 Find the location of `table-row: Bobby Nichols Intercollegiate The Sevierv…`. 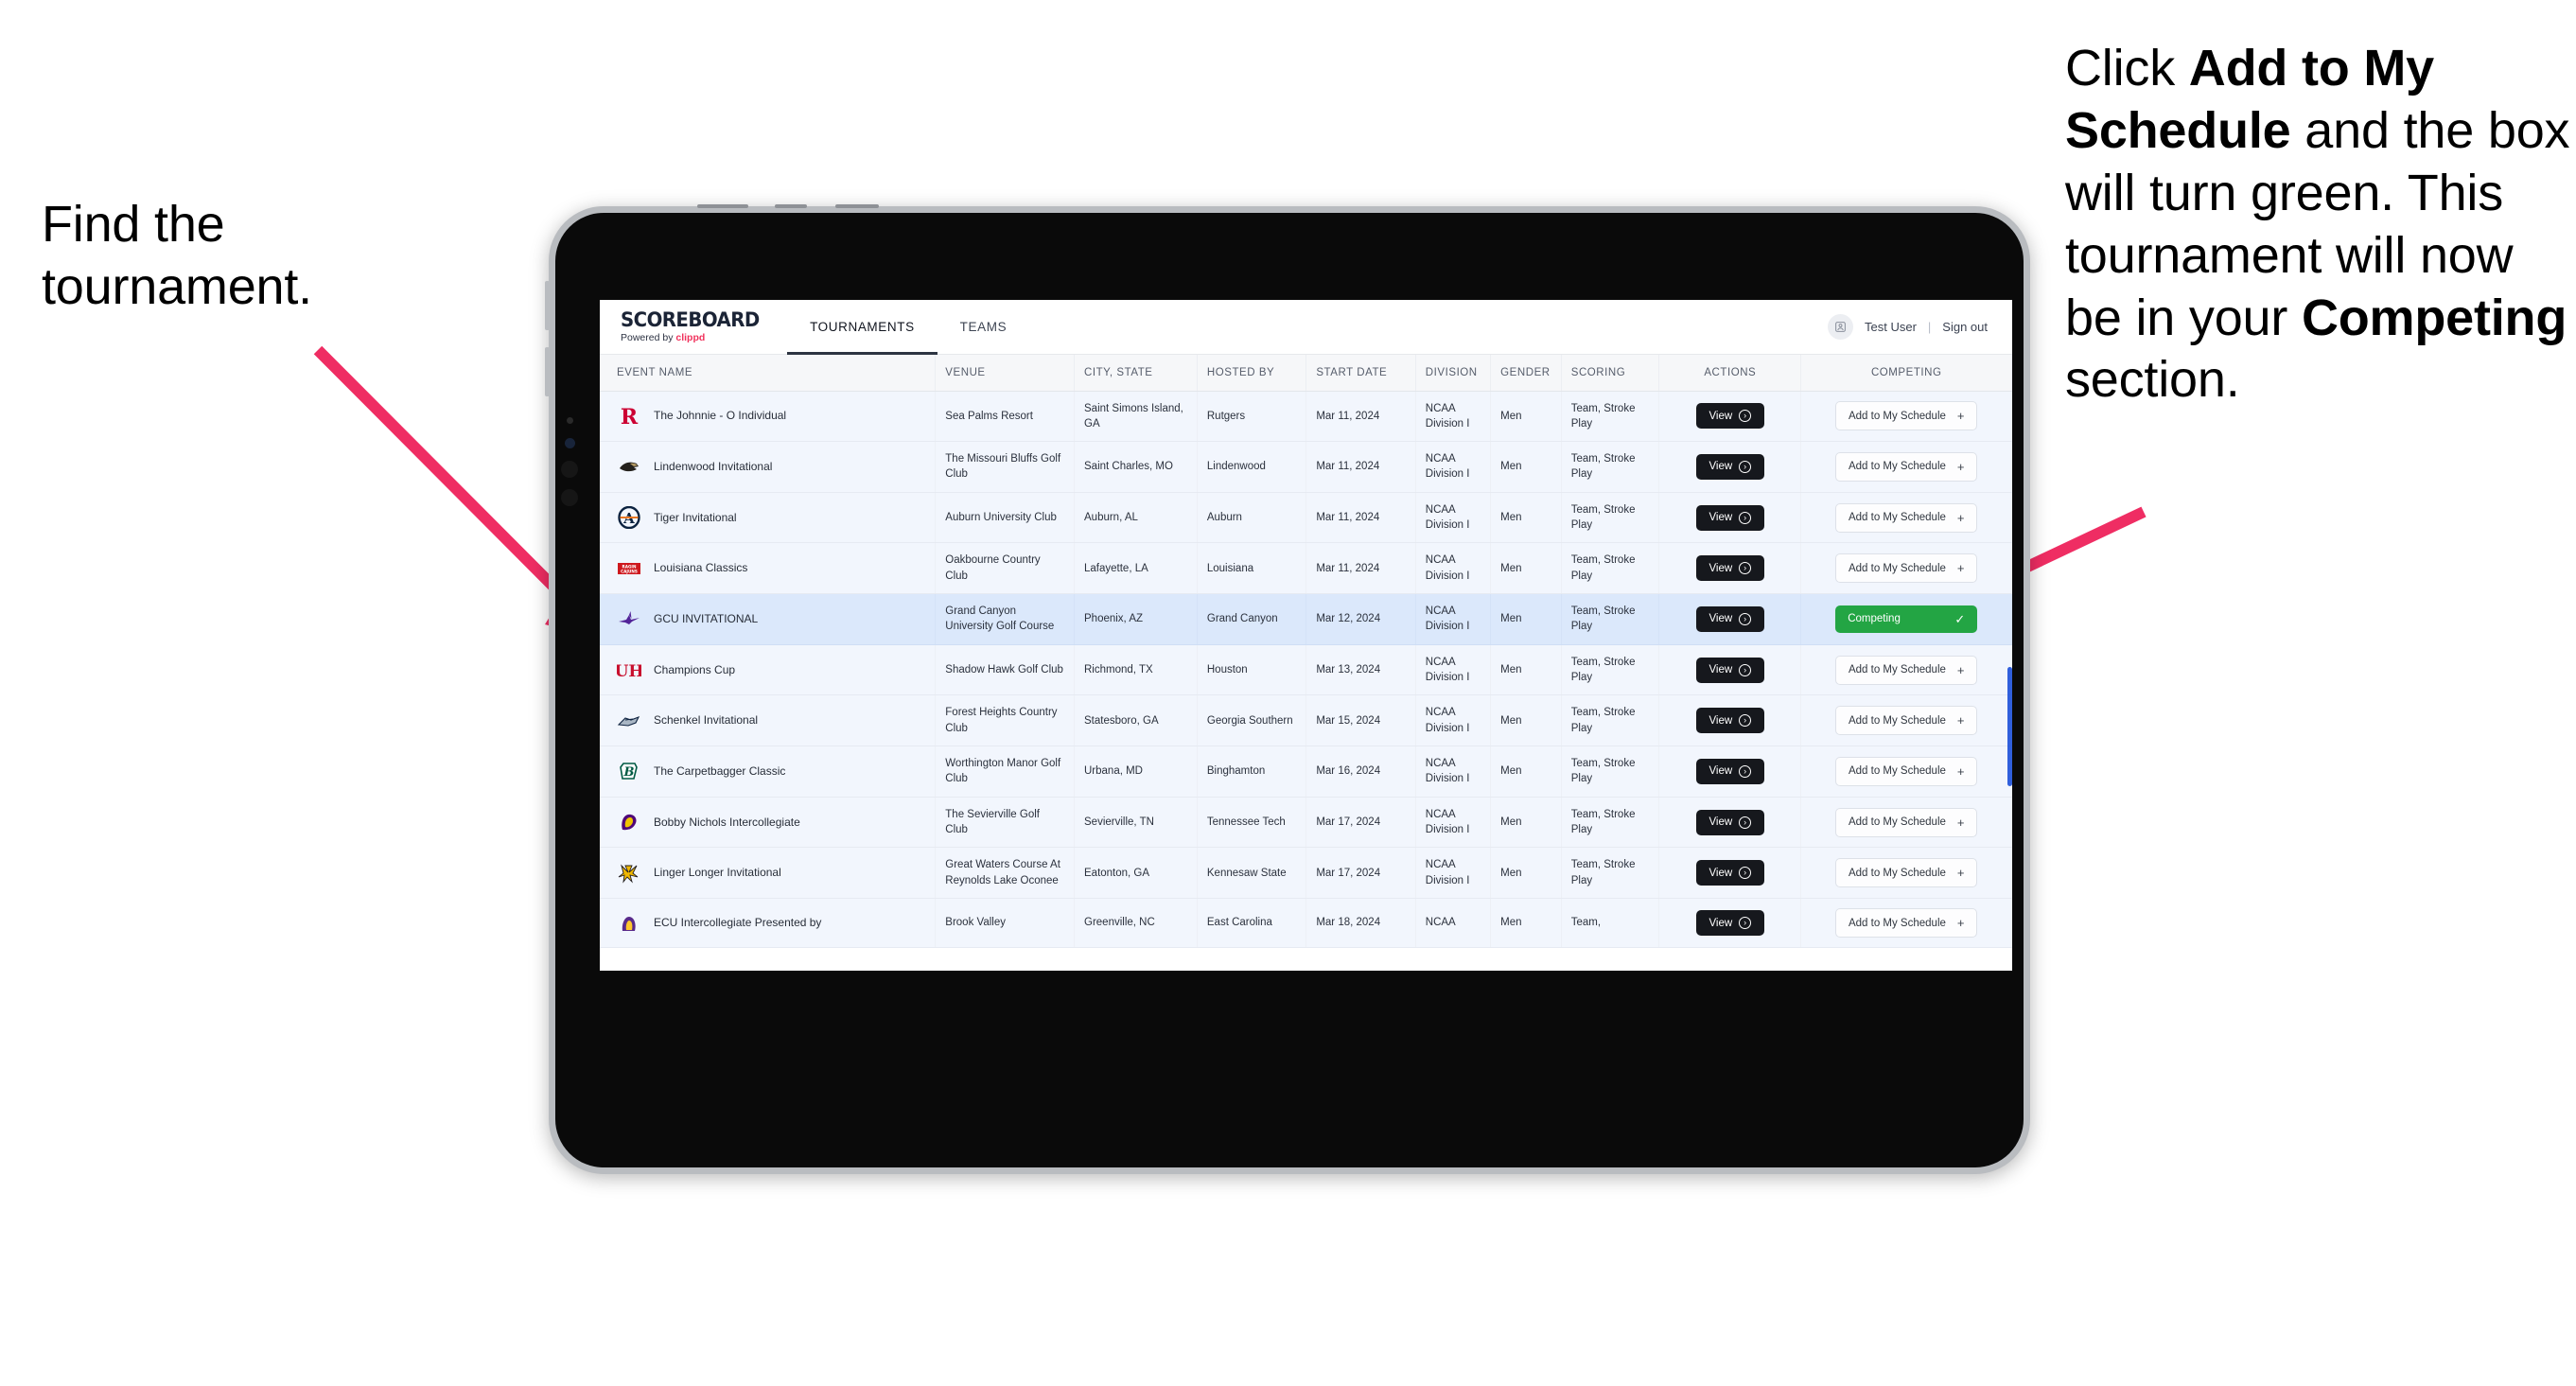

table-row: Bobby Nichols Intercollegiate The Sevierv… is located at coordinates (1306, 823).